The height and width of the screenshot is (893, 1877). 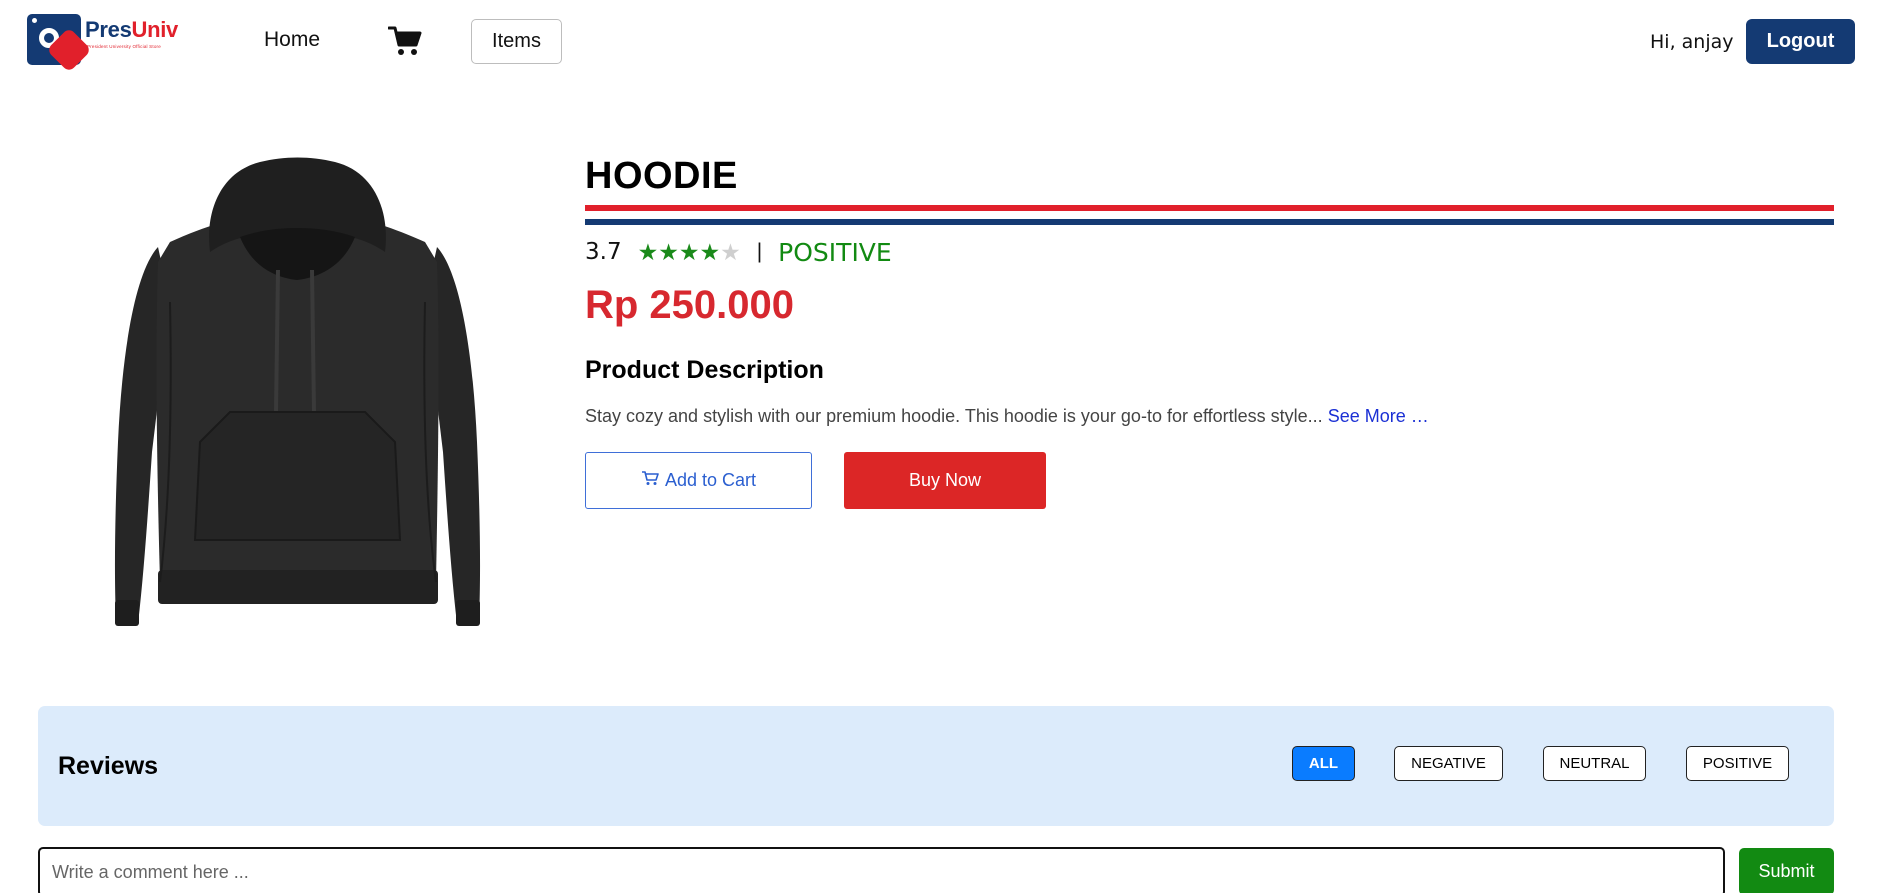 What do you see at coordinates (1323, 763) in the screenshot?
I see `filter-all-button: ALL` at bounding box center [1323, 763].